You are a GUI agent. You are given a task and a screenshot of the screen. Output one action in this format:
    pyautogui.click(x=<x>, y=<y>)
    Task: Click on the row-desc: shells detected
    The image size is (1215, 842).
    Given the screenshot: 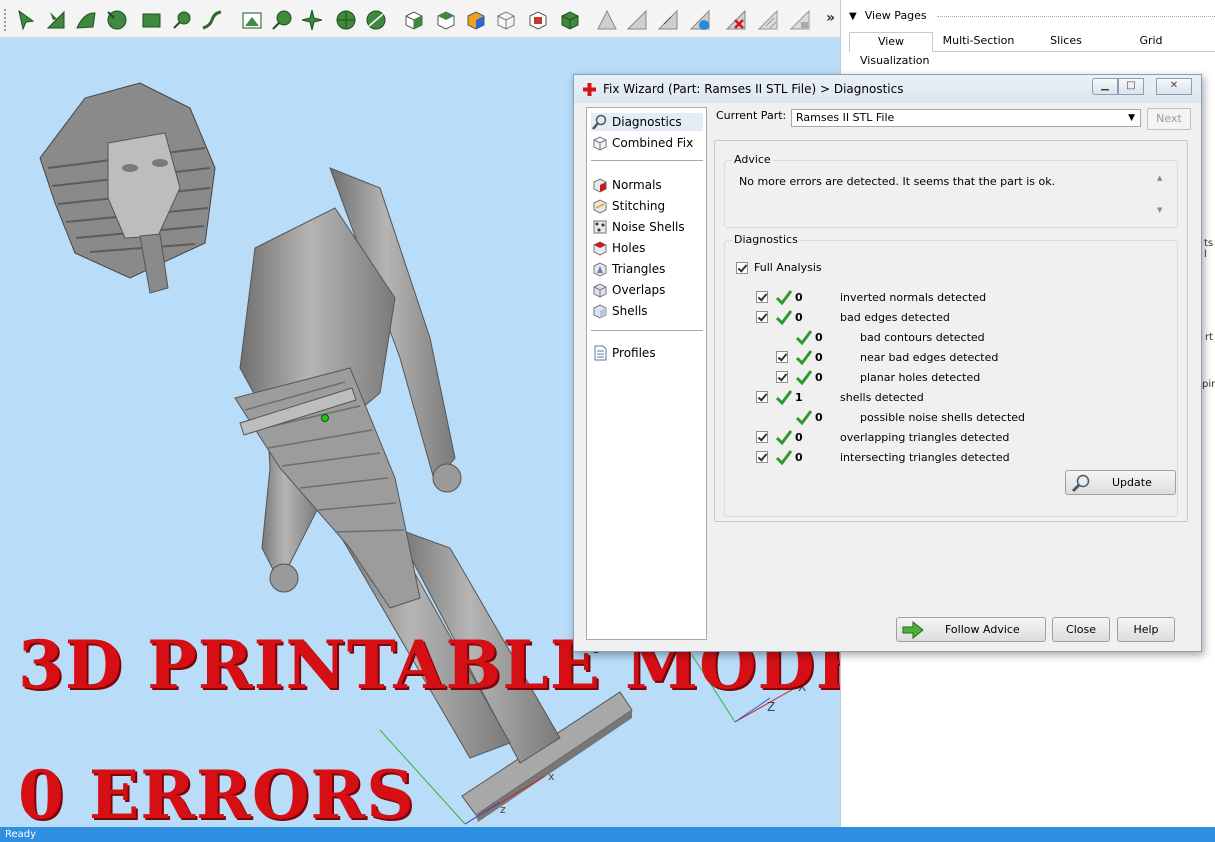 What is the action you would take?
    pyautogui.click(x=882, y=397)
    